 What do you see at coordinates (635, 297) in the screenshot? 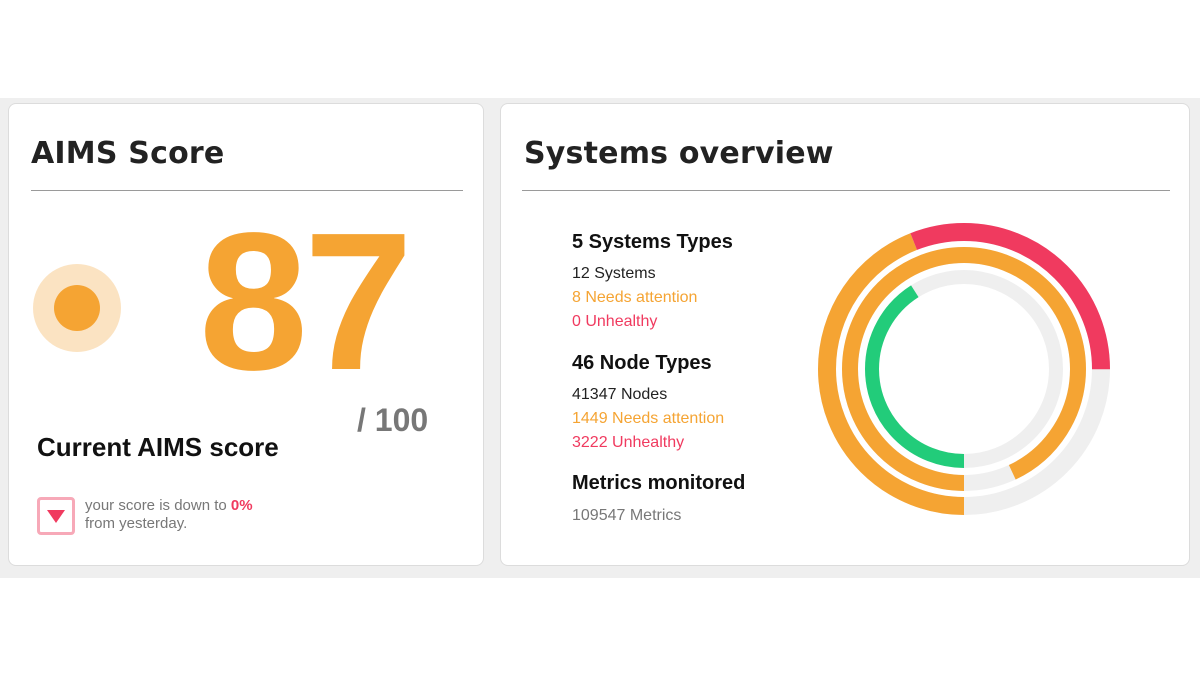
I see `systems-attention: 8 Needs attention` at bounding box center [635, 297].